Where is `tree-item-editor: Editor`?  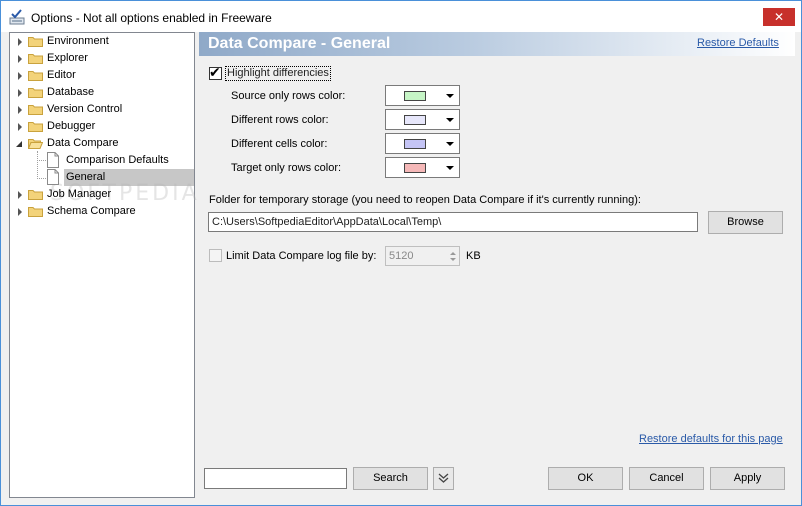
tree-item-editor: Editor is located at coordinates (102, 75).